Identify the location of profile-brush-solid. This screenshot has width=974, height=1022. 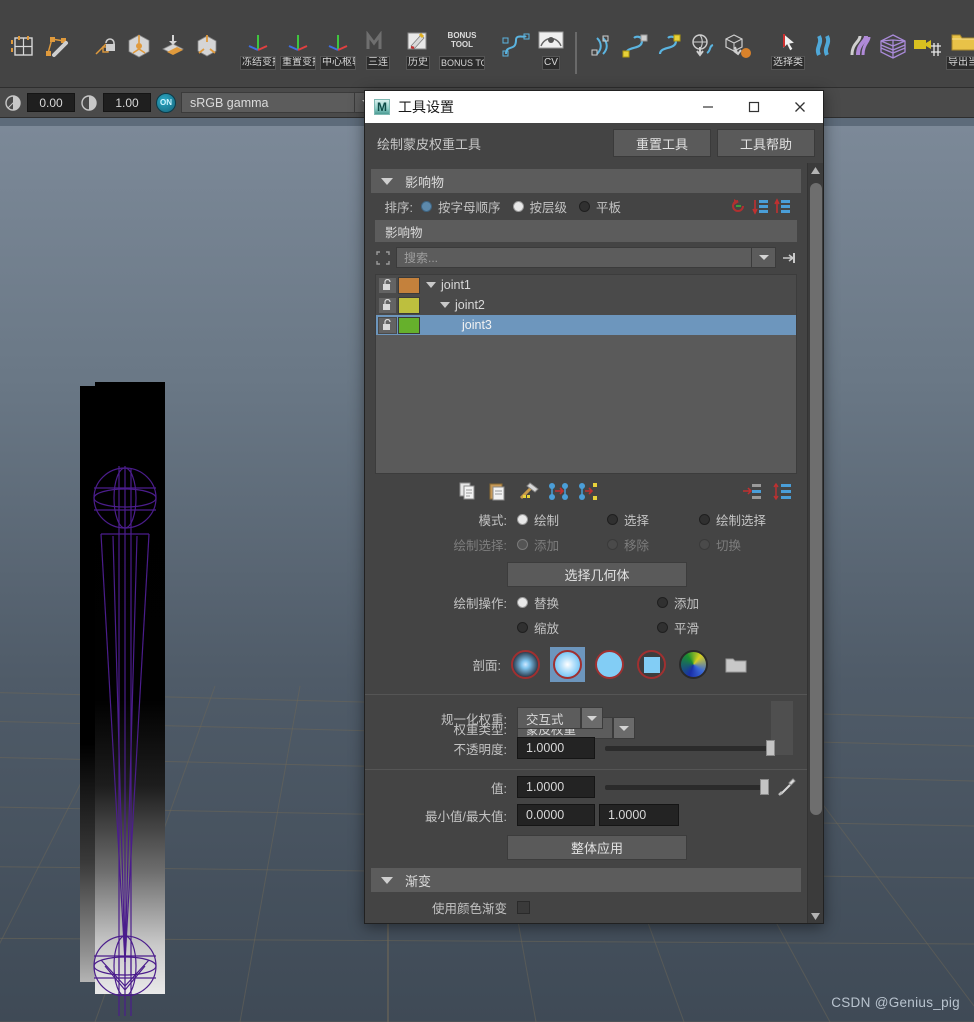
(609, 664).